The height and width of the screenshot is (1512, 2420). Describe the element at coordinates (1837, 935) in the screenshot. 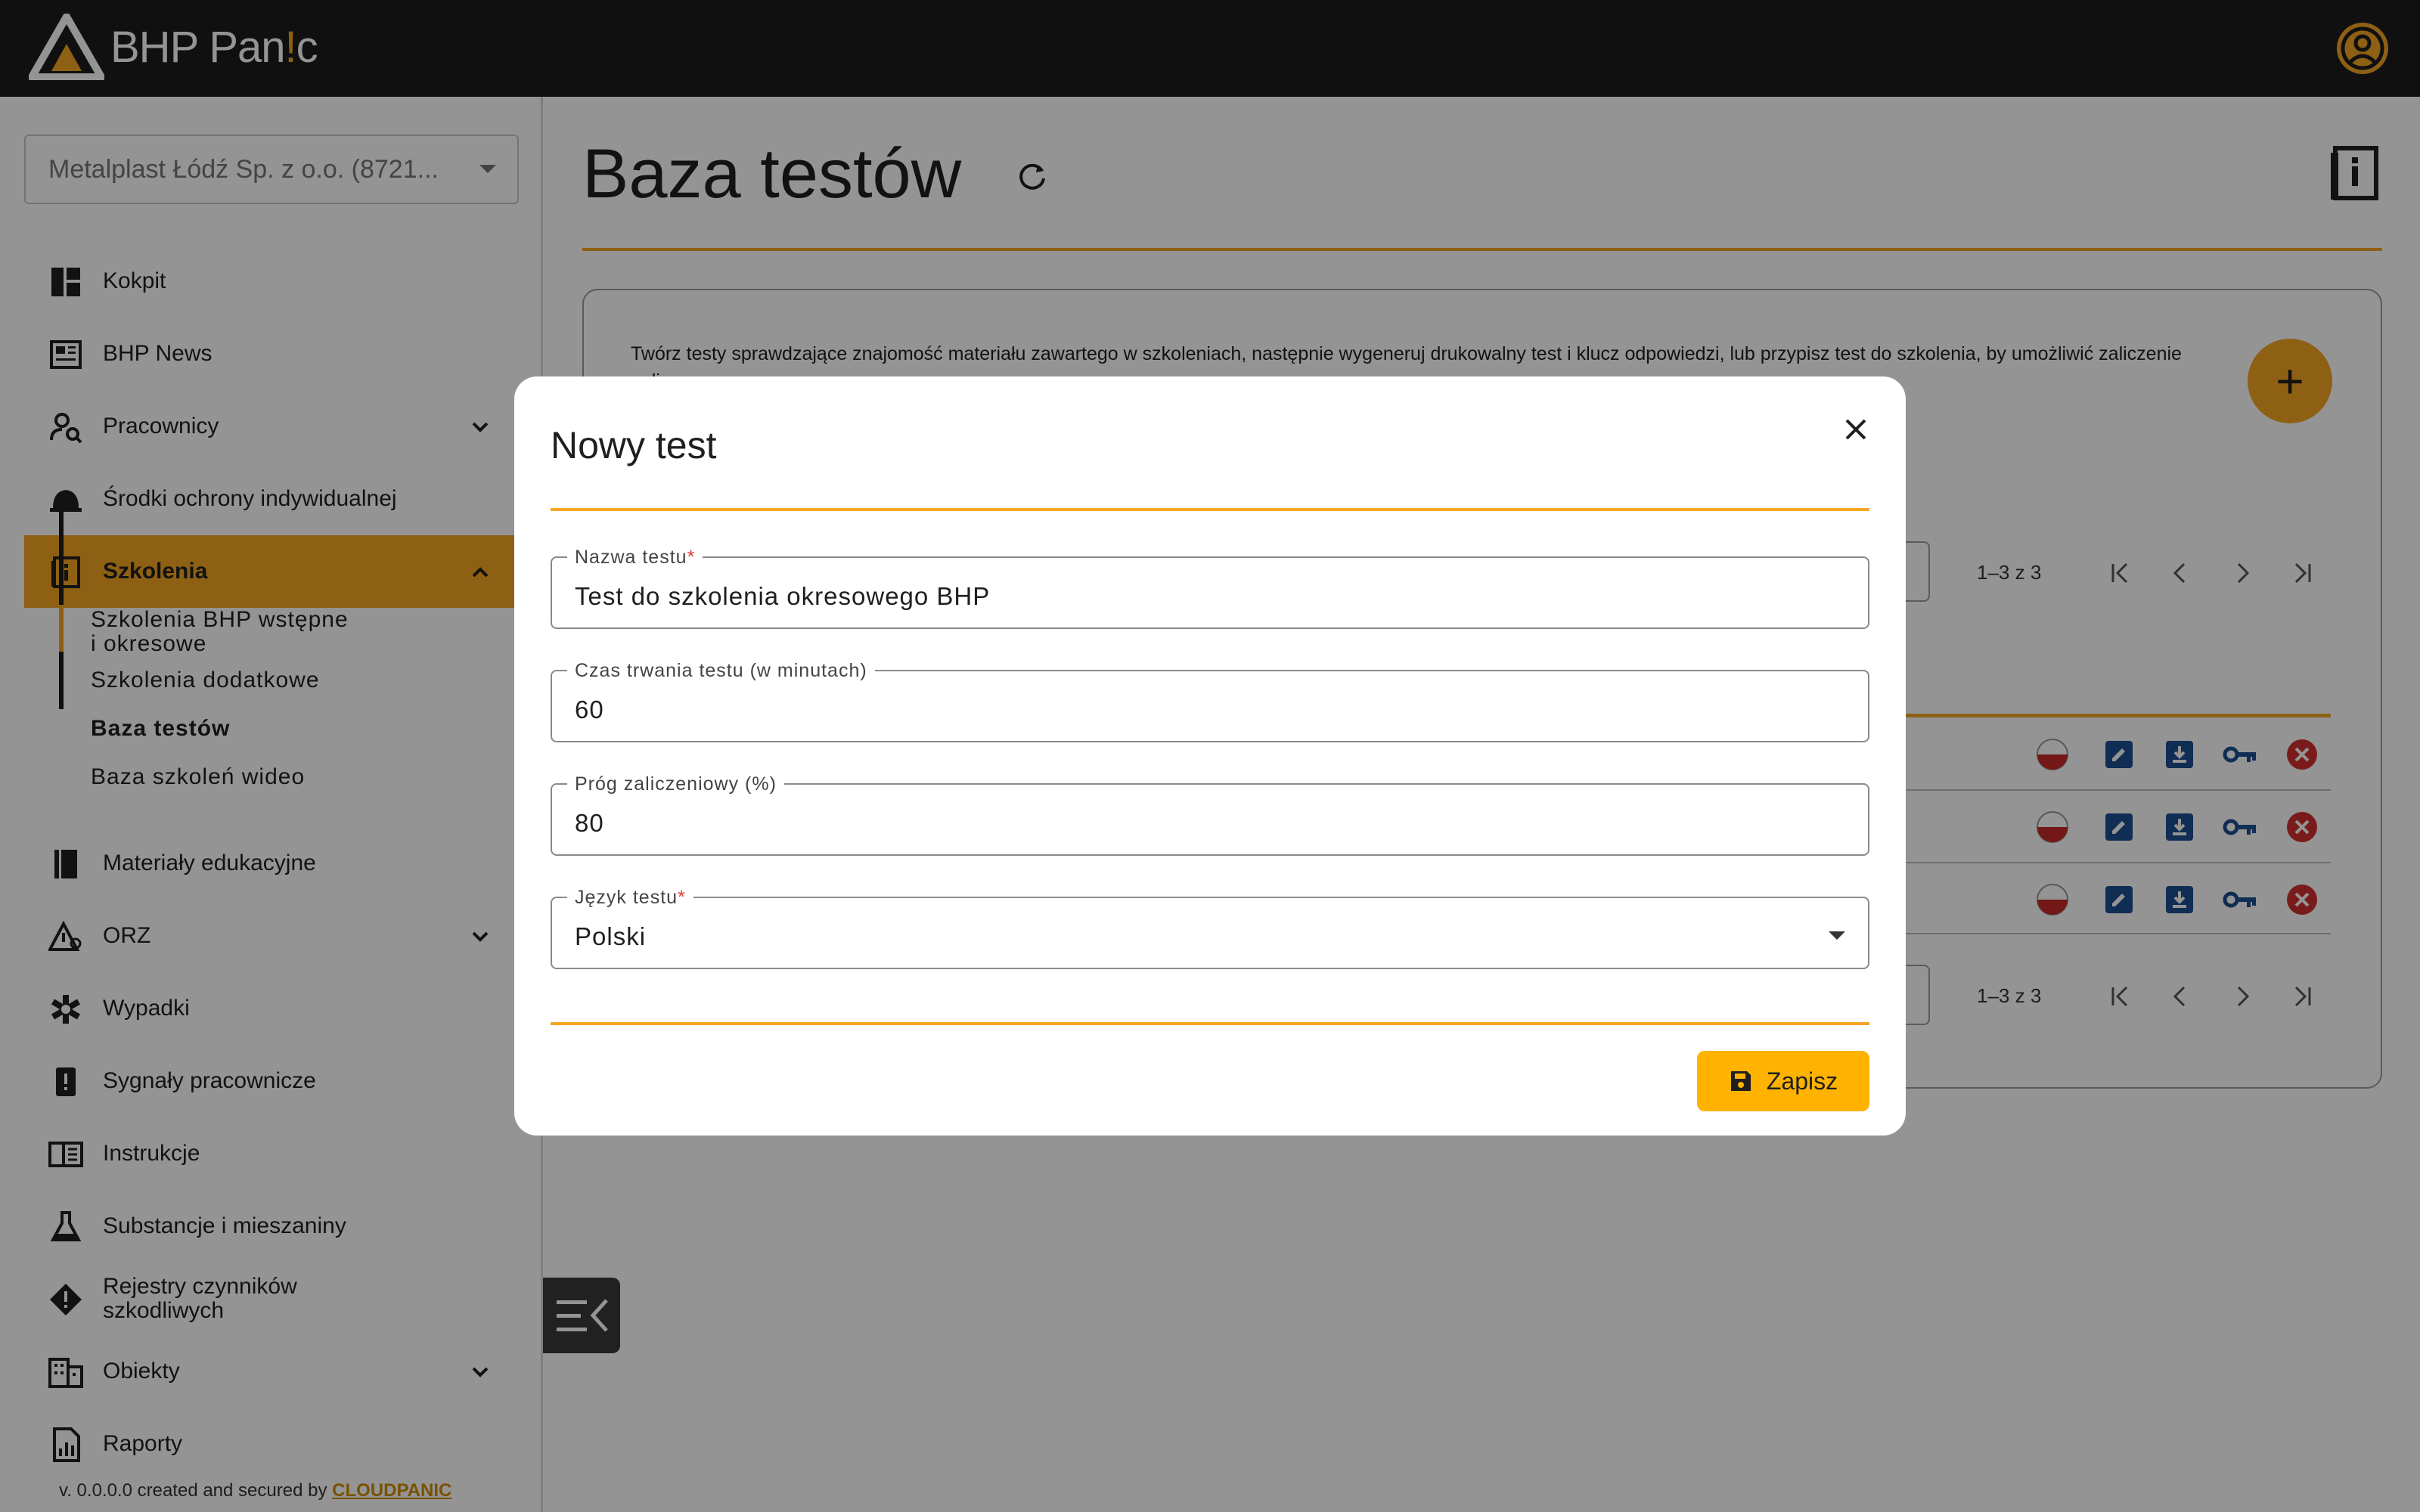

I see `chevron-down-icon` at that location.